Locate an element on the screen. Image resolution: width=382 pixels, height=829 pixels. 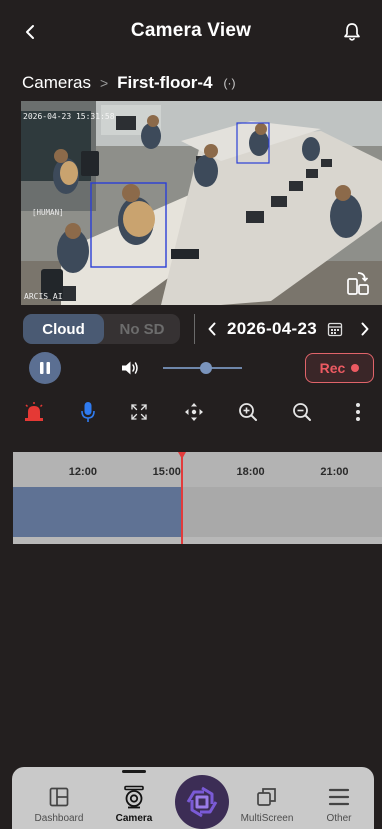
nav-item-other: Other is located at coordinates (339, 798).